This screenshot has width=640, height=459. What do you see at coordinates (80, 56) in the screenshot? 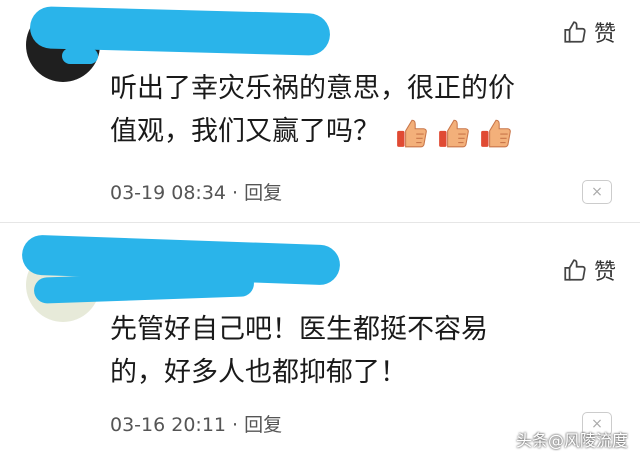
I see `username-redaction` at bounding box center [80, 56].